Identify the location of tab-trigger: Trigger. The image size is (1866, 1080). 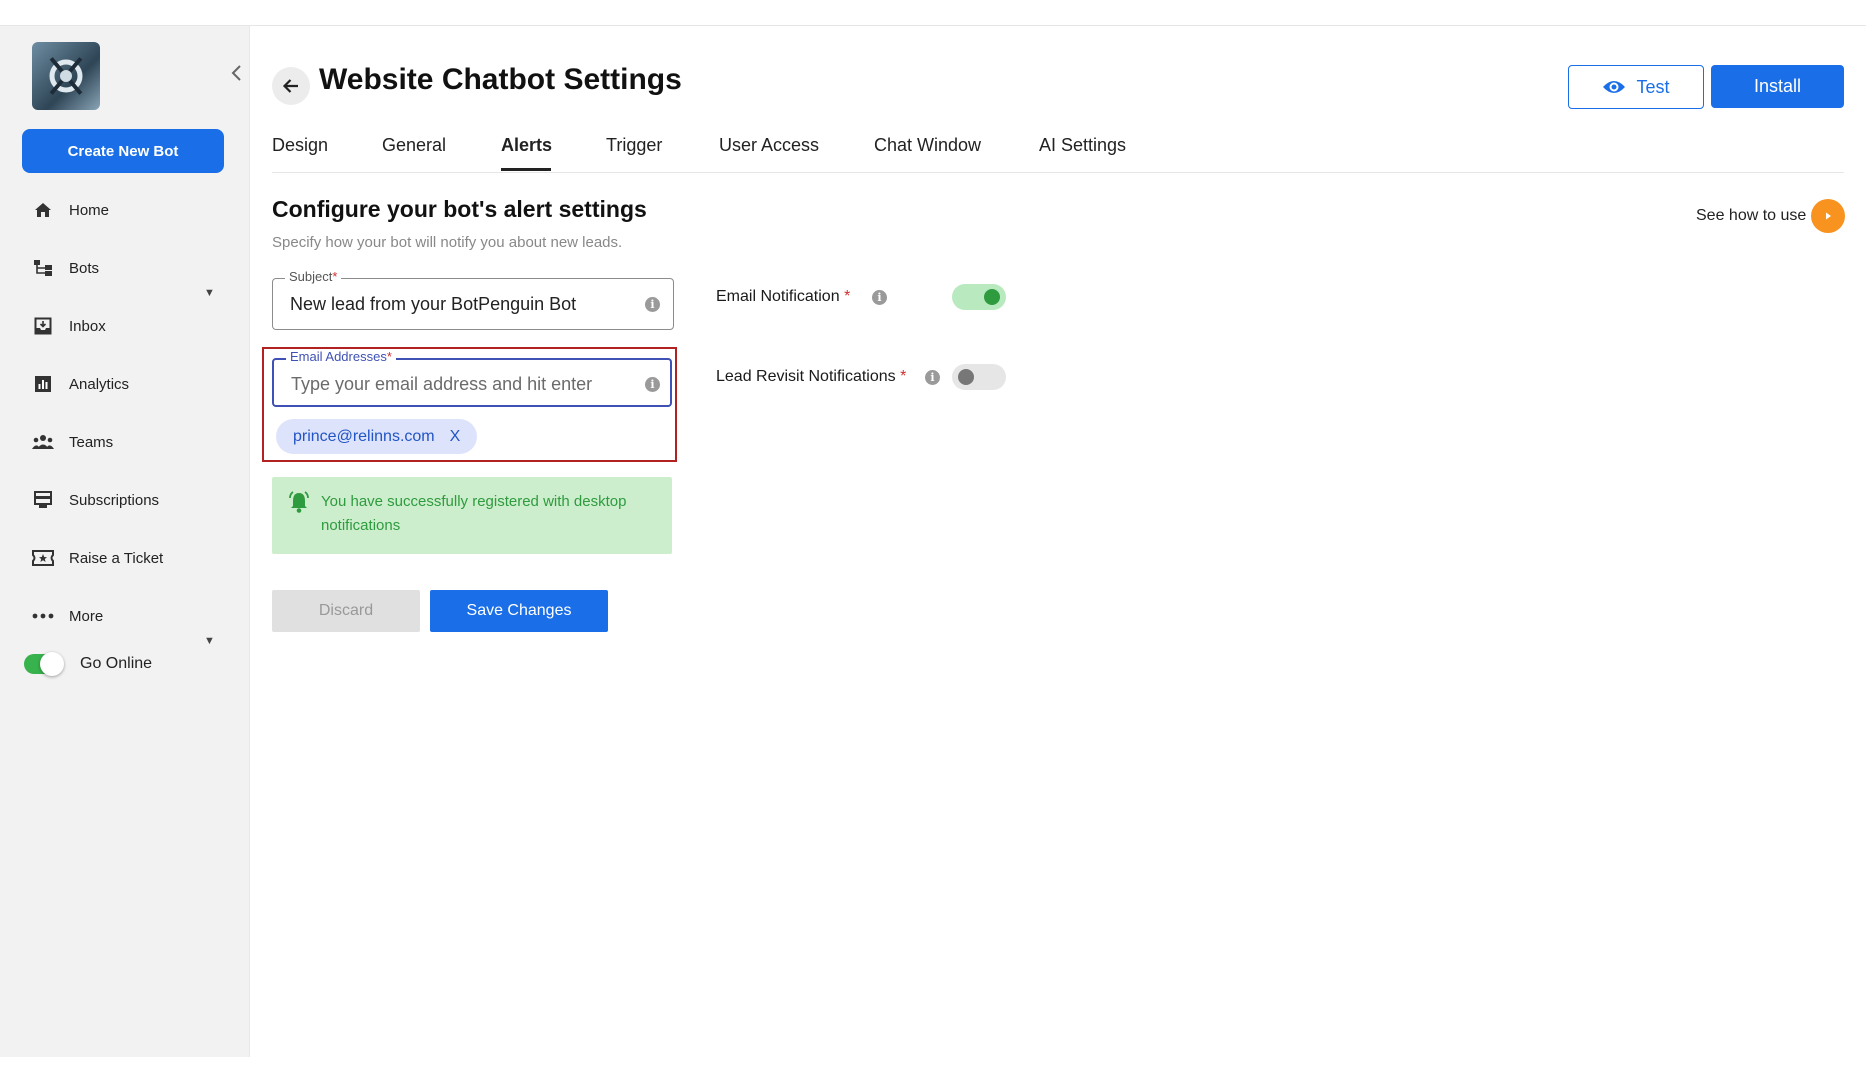
(634, 145).